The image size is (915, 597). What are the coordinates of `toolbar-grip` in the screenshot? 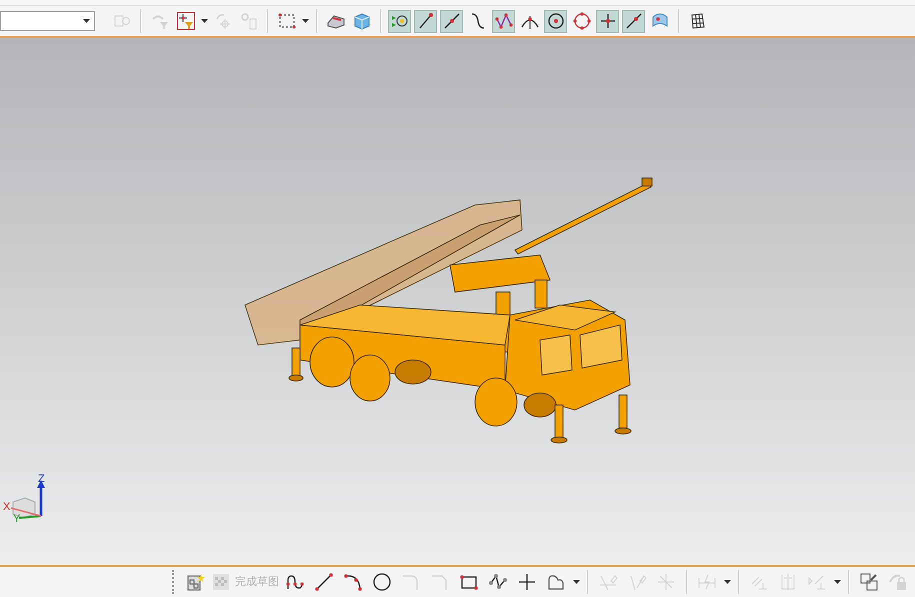 It's located at (173, 582).